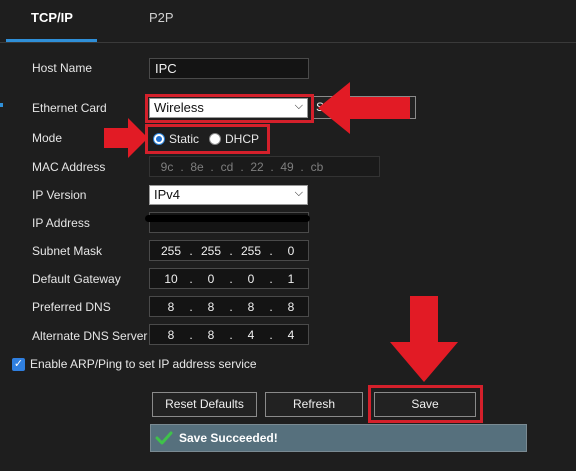 The width and height of the screenshot is (576, 471). I want to click on subnet-mask-label: Subnet Mask, so click(67, 251).